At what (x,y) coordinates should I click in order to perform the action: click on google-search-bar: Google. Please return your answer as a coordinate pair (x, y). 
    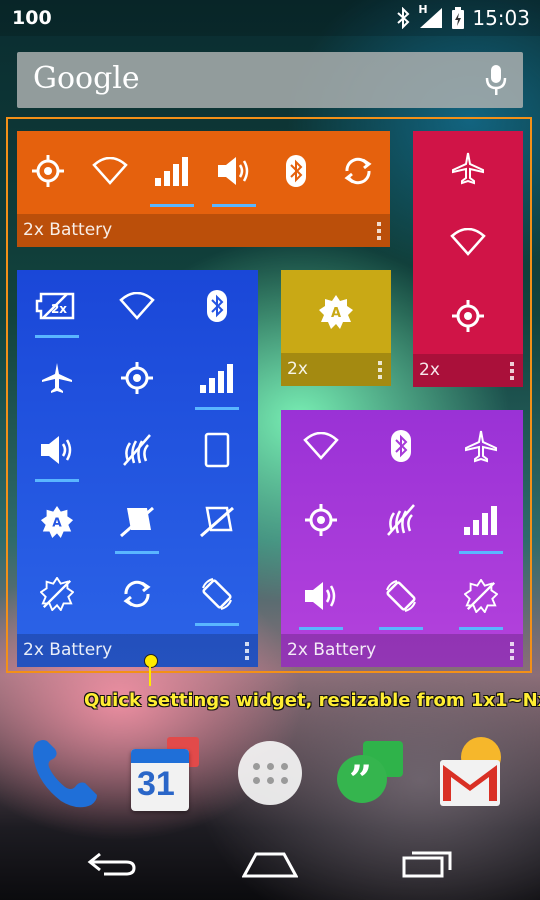
    Looking at the image, I should click on (270, 80).